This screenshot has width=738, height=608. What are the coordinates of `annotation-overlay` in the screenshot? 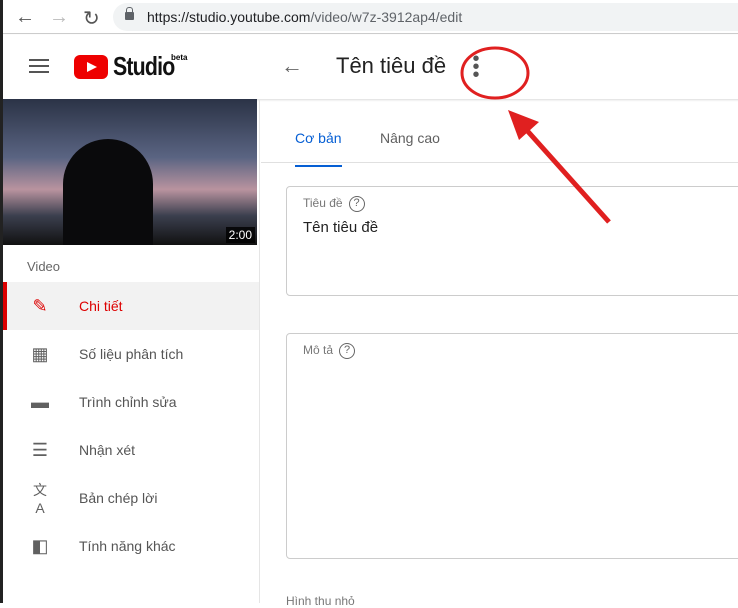 It's located at (535, 135).